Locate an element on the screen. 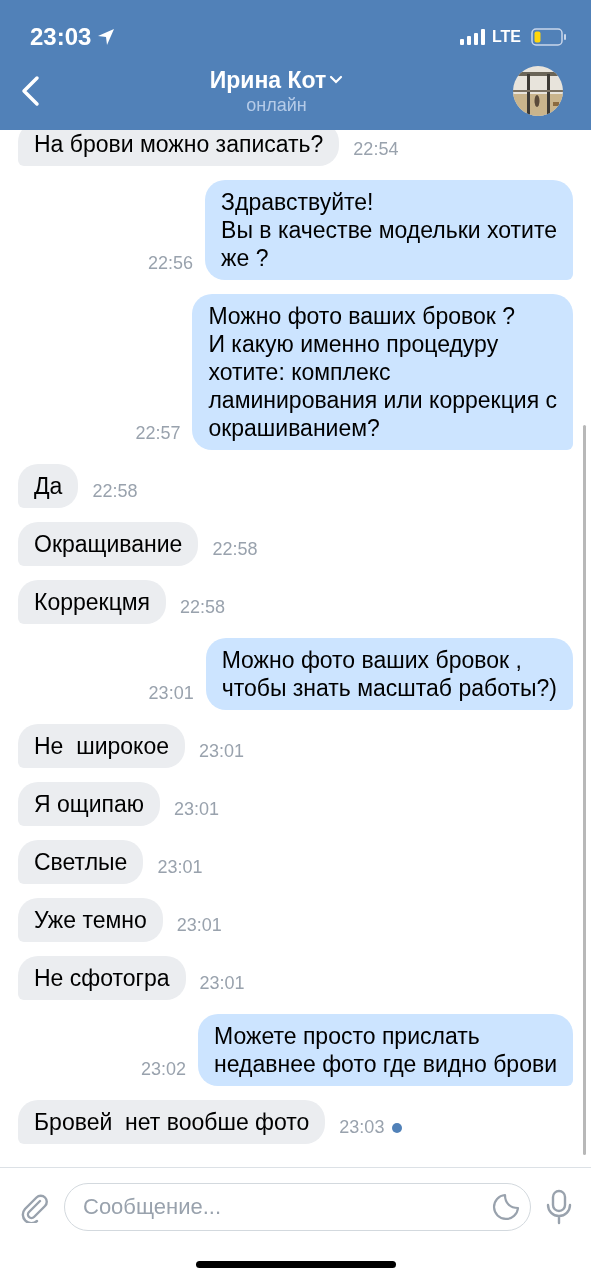 This screenshot has width=591, height=1280. message-time: 23:03 is located at coordinates (362, 1127).